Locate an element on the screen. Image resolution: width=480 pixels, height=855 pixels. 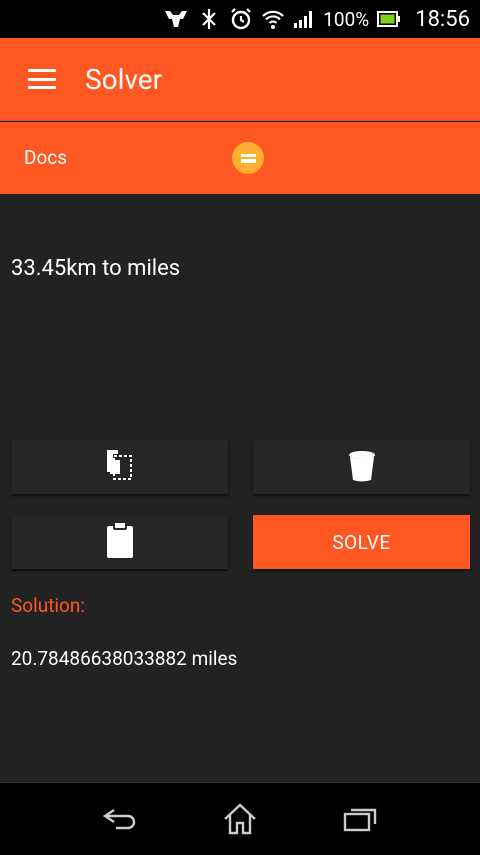
navigation-bar is located at coordinates (240, 818).